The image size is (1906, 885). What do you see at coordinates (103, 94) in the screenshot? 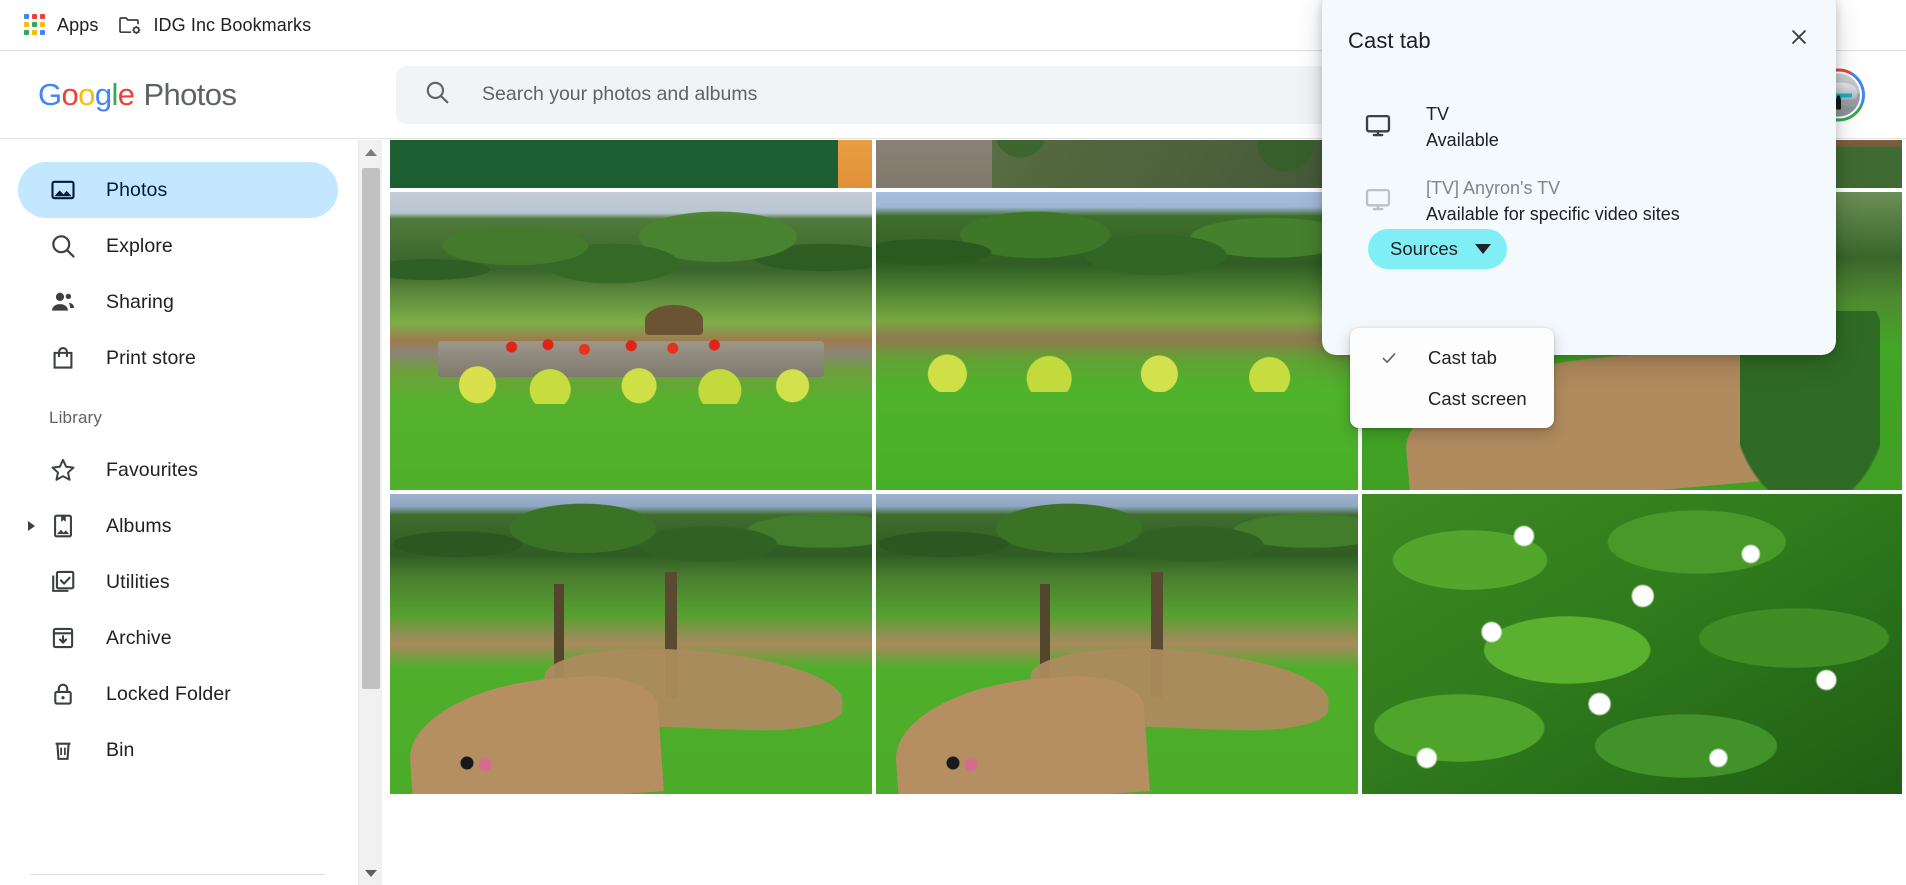
I see `logo-g2: g` at bounding box center [103, 94].